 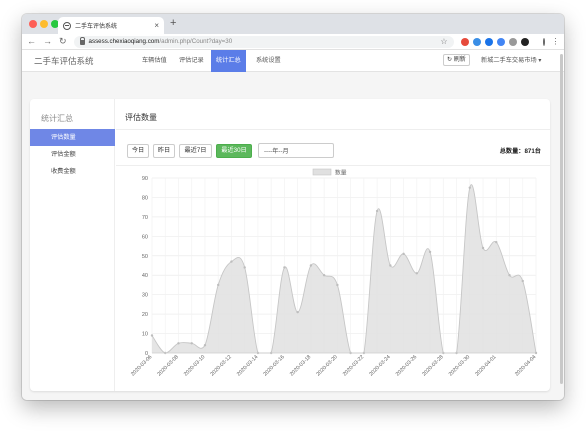 I want to click on market-dropdown: 新城二手车交易市场 ▾, so click(x=511, y=61).